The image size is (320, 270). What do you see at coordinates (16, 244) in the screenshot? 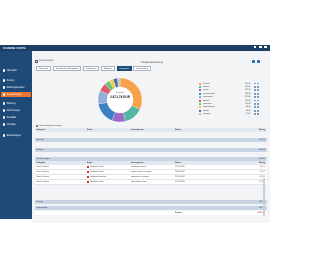
I see `sidebar-footer` at bounding box center [16, 244].